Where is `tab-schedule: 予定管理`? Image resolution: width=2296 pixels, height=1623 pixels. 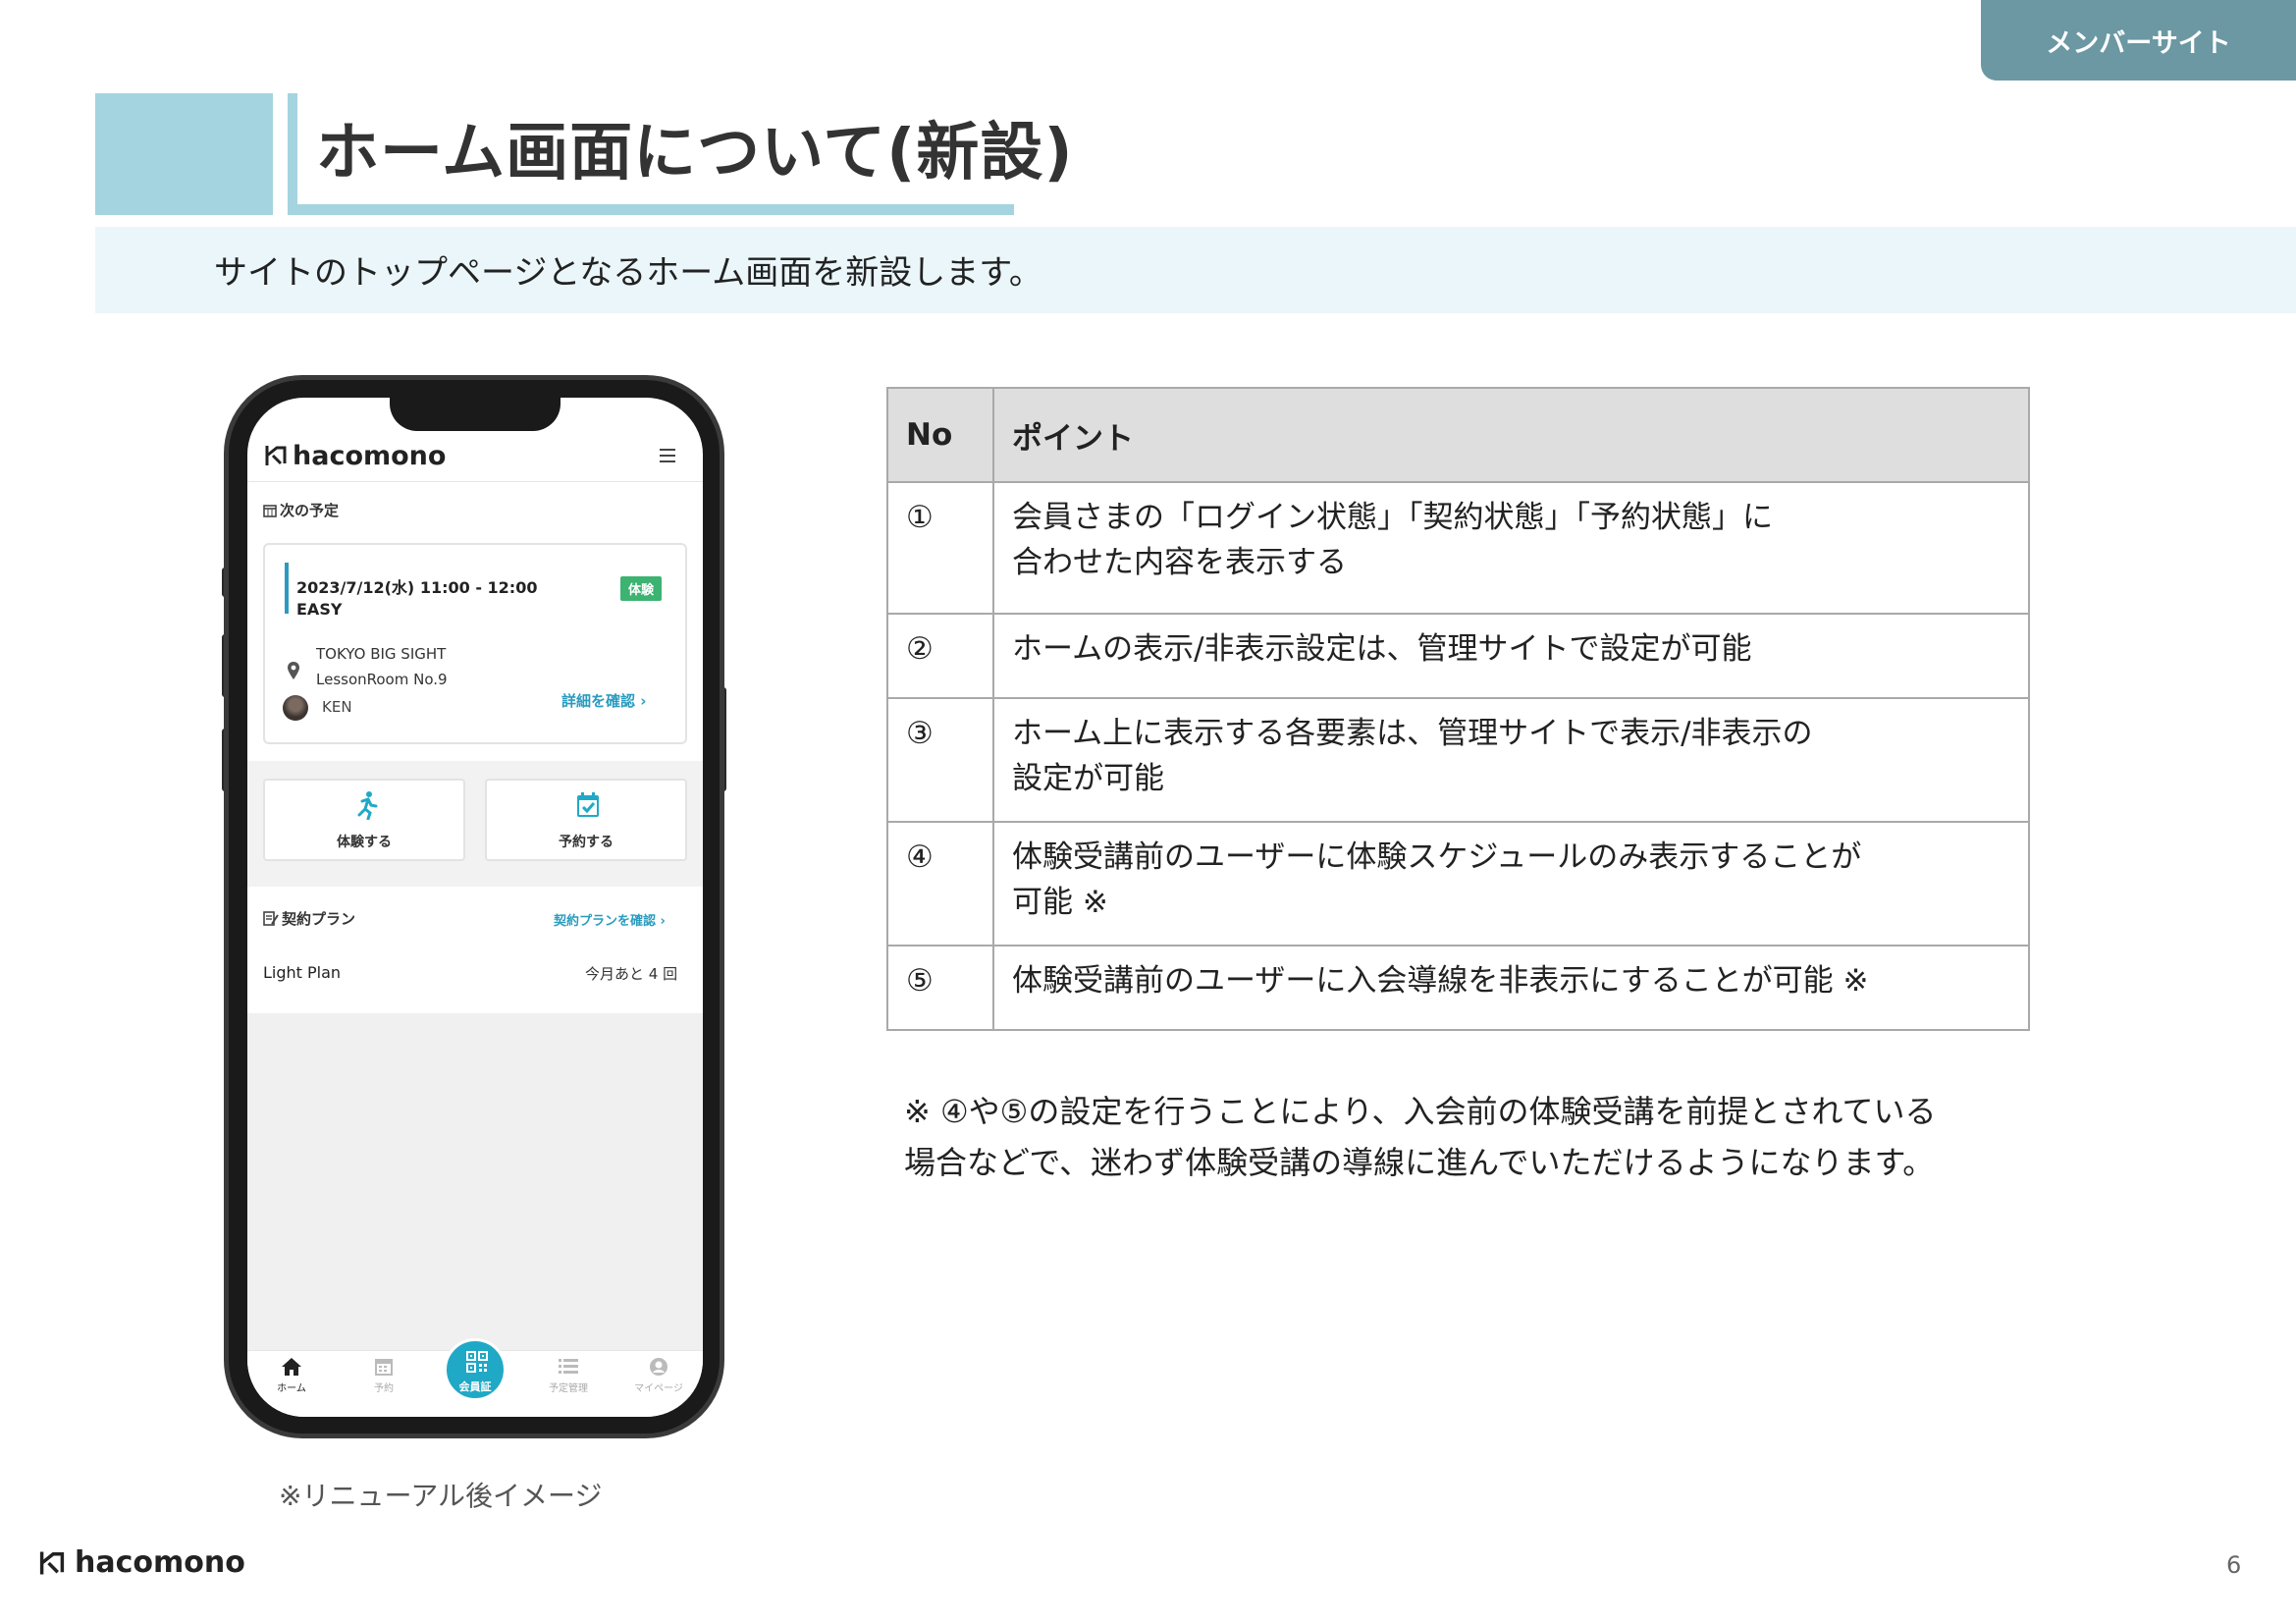 tab-schedule: 予定管理 is located at coordinates (568, 1376).